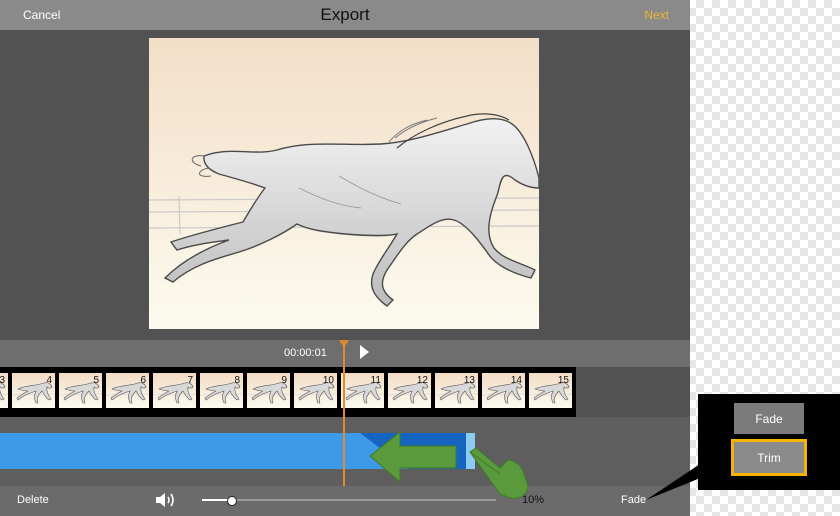 Image resolution: width=840 pixels, height=516 pixels. I want to click on volume-slider-knob, so click(232, 501).